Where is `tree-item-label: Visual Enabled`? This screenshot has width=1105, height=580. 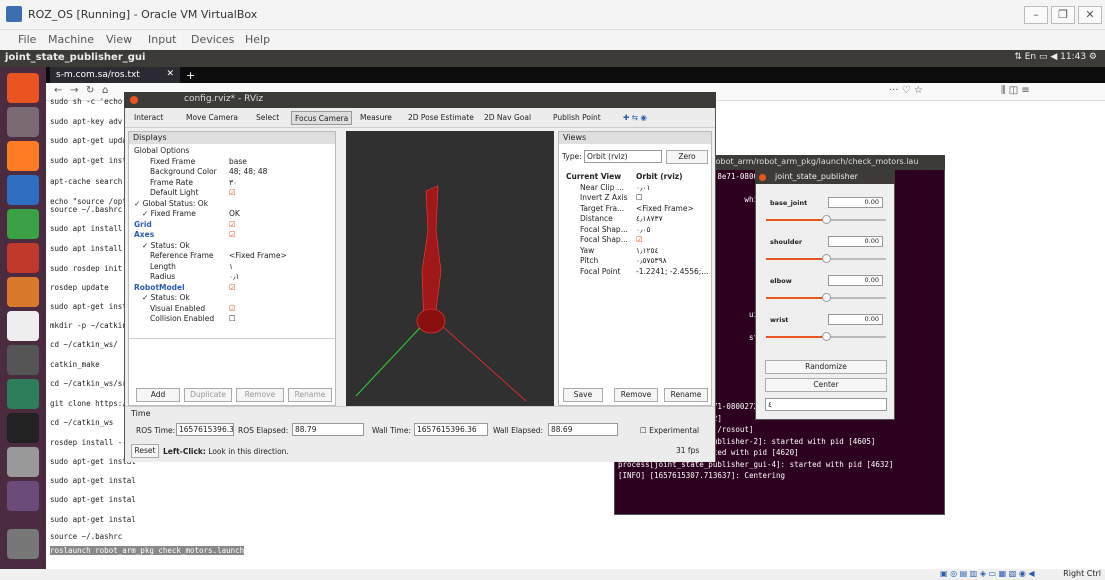 tree-item-label: Visual Enabled is located at coordinates (177, 308).